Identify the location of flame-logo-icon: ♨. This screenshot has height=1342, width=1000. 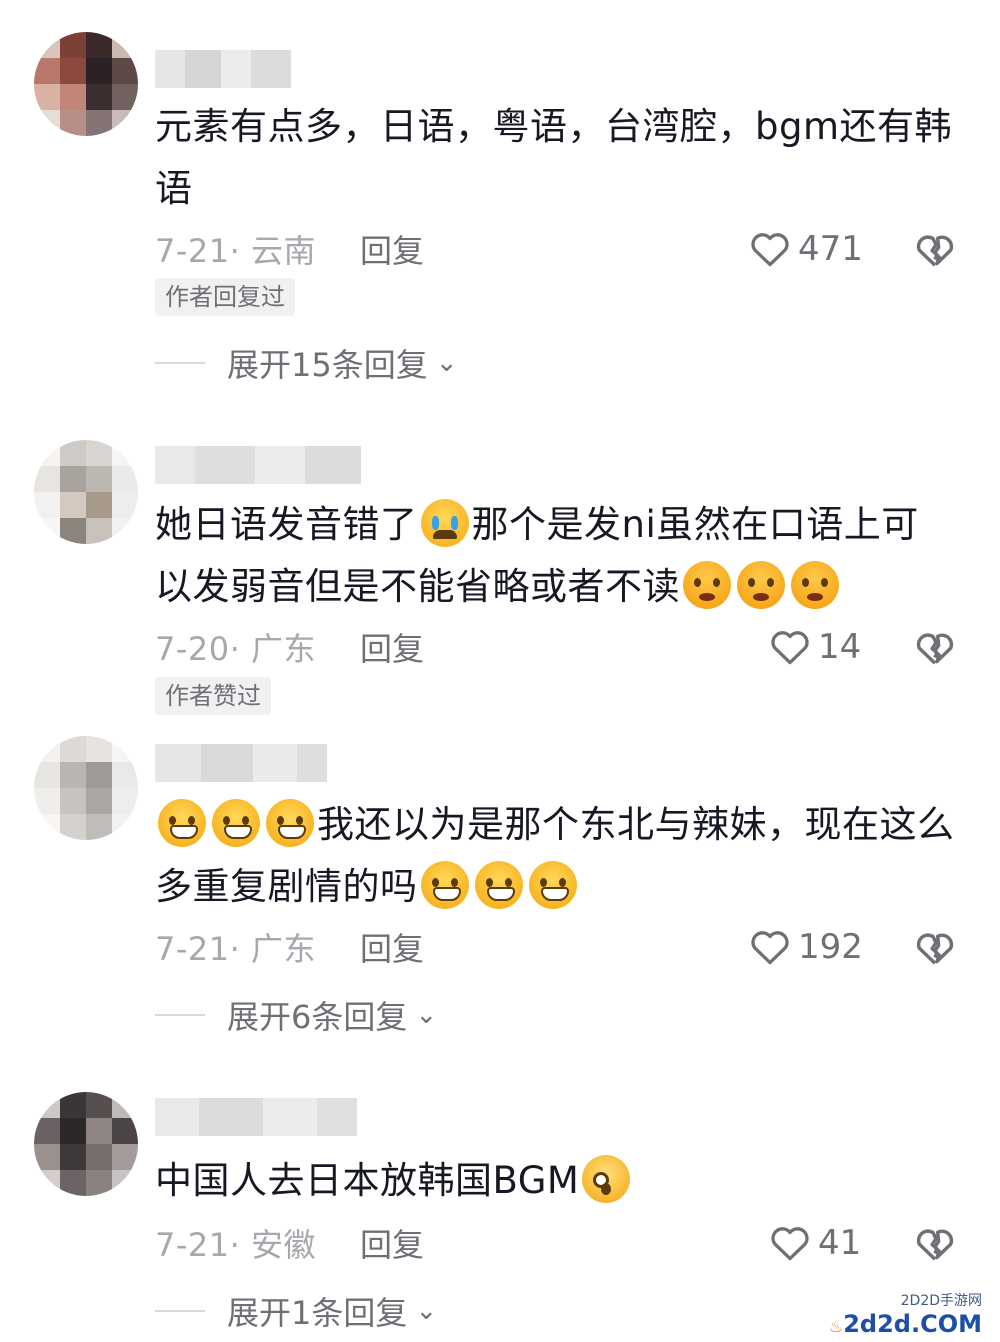
(836, 1326).